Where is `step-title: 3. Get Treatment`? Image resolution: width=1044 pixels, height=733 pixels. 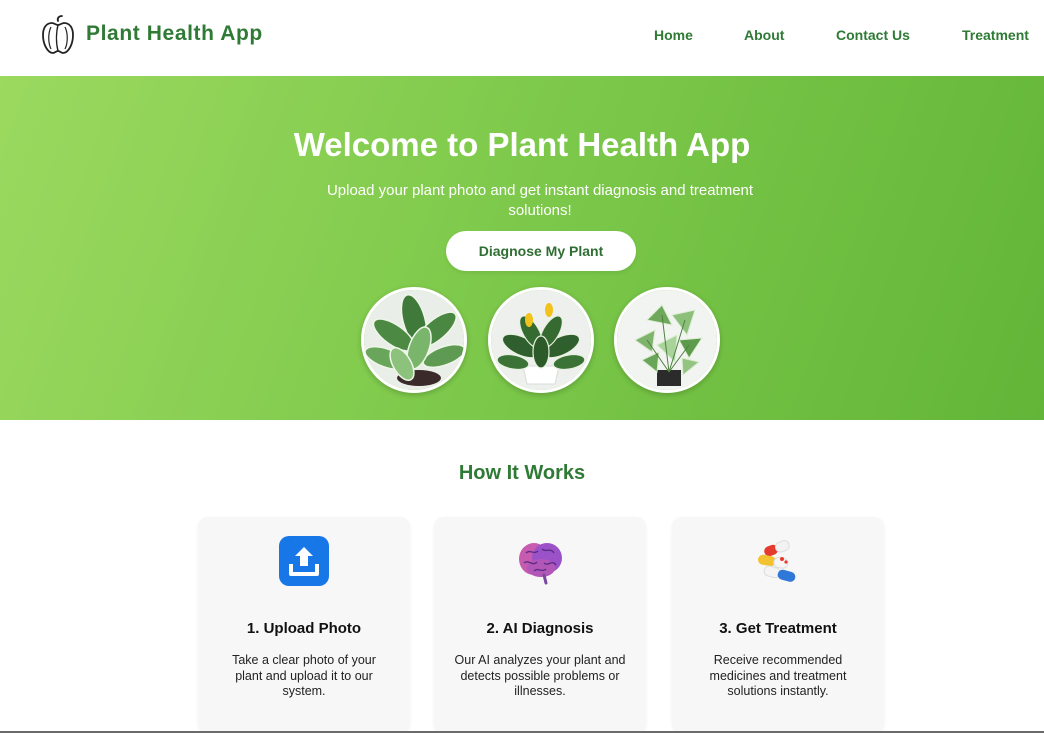
step-title: 3. Get Treatment is located at coordinates (778, 628).